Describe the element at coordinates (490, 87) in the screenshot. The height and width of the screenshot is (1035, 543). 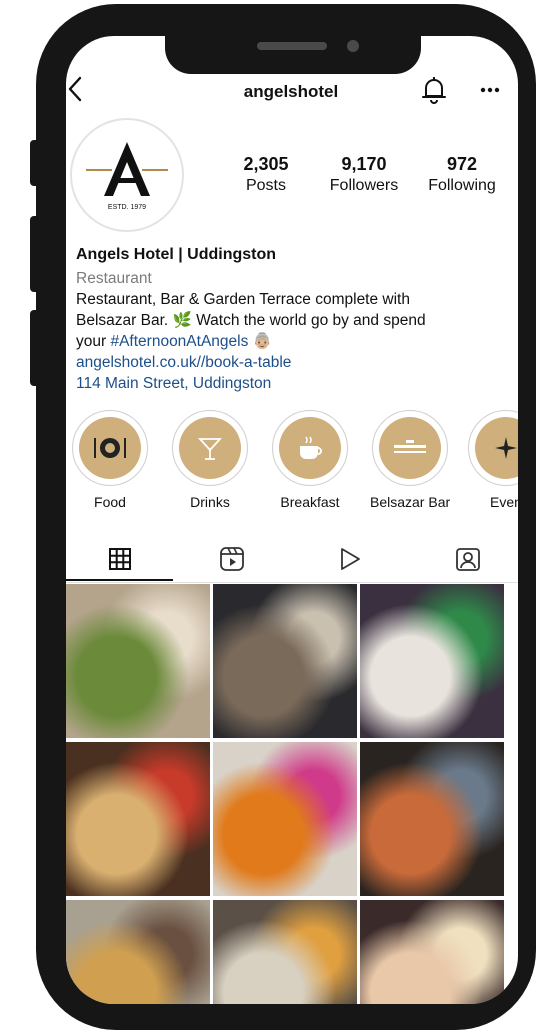
I see `more-options-icon` at that location.